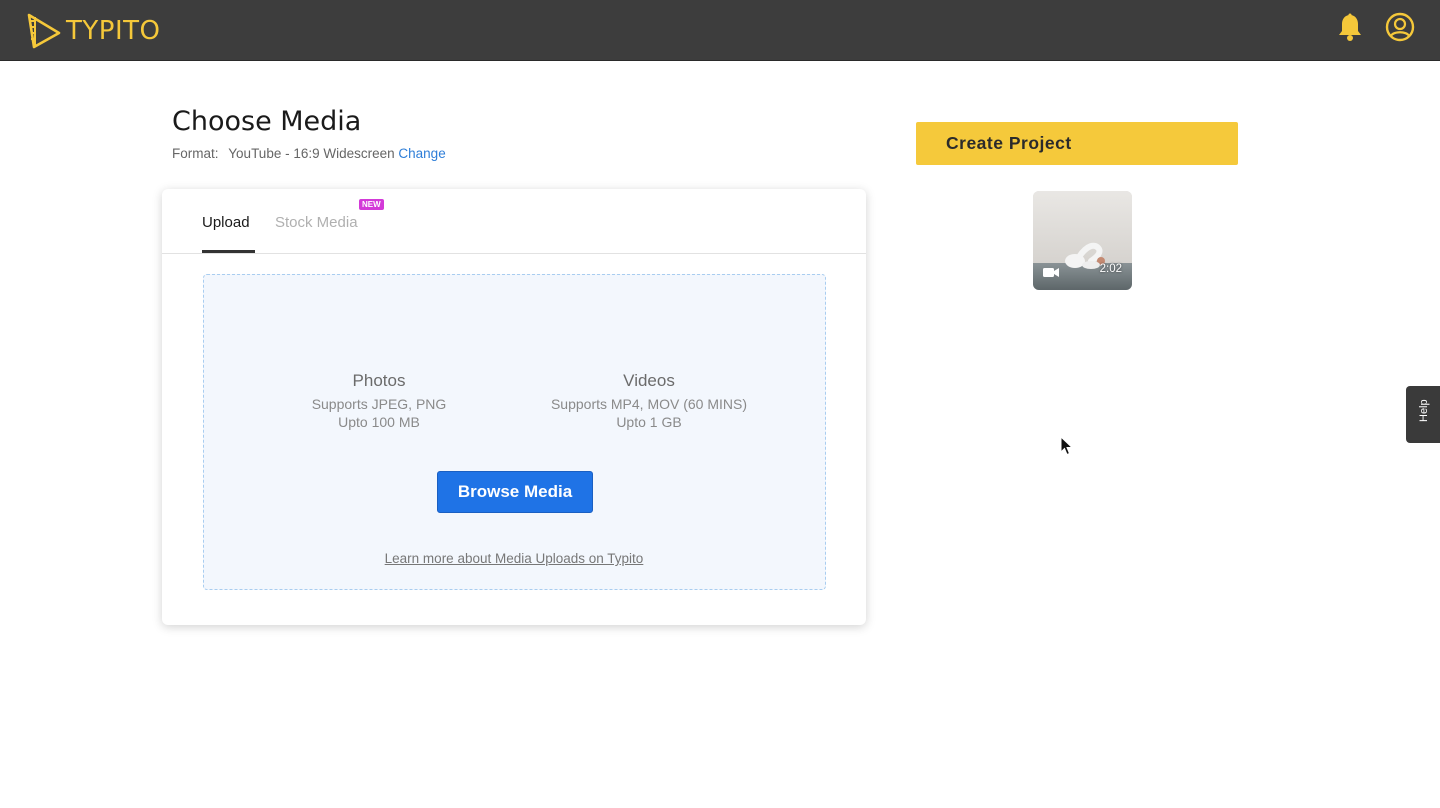 This screenshot has height=808, width=1440. I want to click on notification-bell-icon, so click(1350, 30).